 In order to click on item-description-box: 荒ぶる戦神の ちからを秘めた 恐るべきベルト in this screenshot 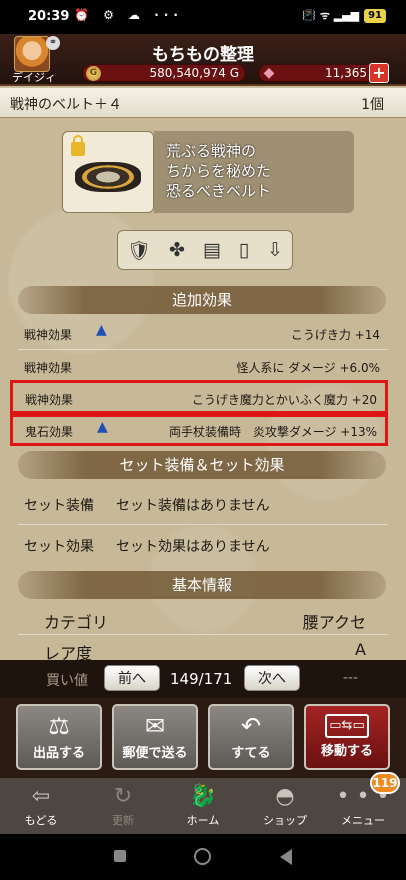, I will do `click(254, 172)`.